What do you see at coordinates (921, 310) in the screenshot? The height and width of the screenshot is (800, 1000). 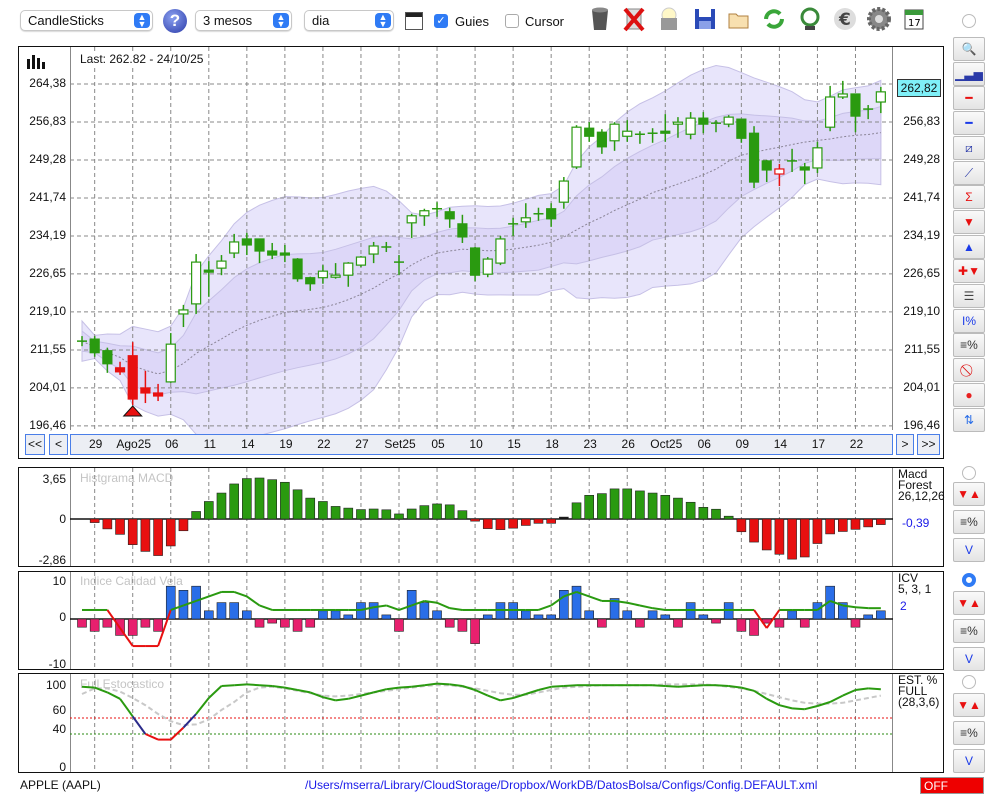 I see `price-axis-label-right: 219,10` at bounding box center [921, 310].